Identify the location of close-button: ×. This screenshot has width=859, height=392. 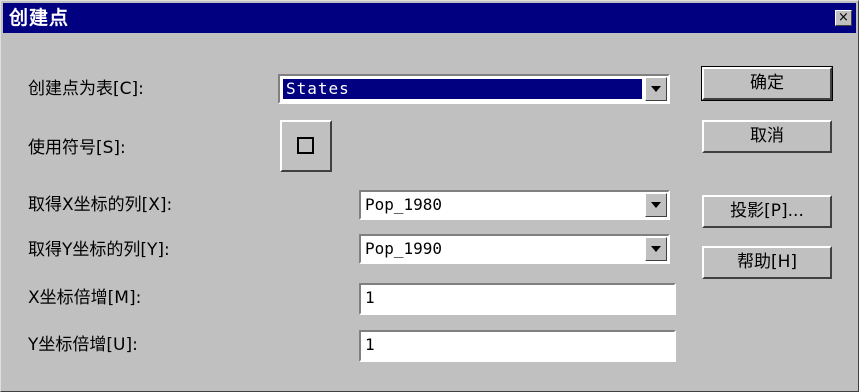
(843, 18).